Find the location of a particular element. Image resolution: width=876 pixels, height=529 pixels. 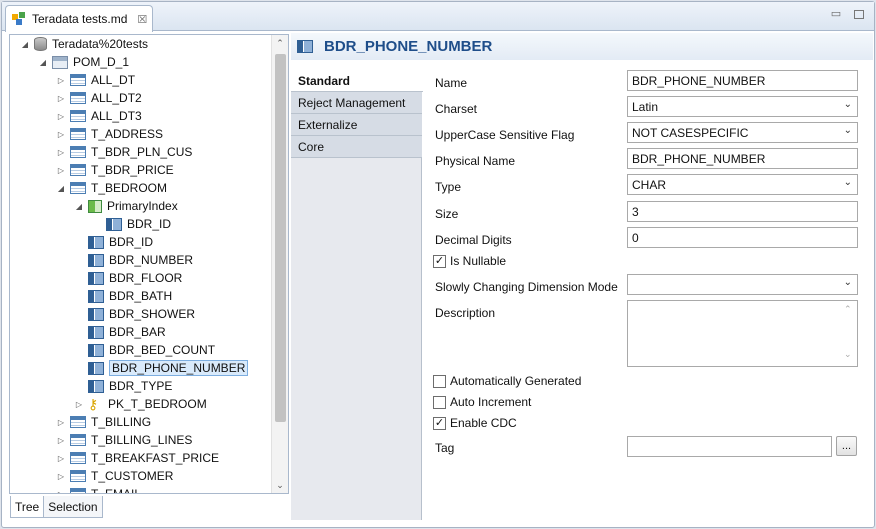

close-icon: ☒ is located at coordinates (142, 19).